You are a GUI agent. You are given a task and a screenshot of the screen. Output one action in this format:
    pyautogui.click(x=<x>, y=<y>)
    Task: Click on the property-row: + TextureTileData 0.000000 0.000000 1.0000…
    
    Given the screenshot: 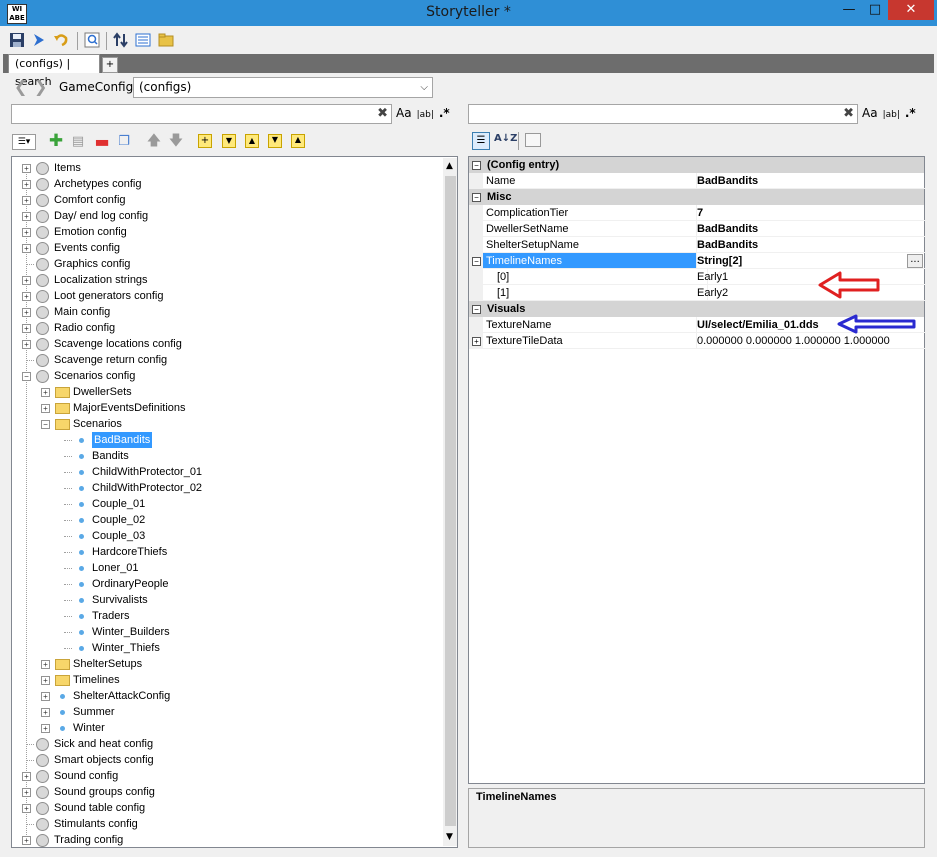 What is the action you would take?
    pyautogui.click(x=697, y=341)
    